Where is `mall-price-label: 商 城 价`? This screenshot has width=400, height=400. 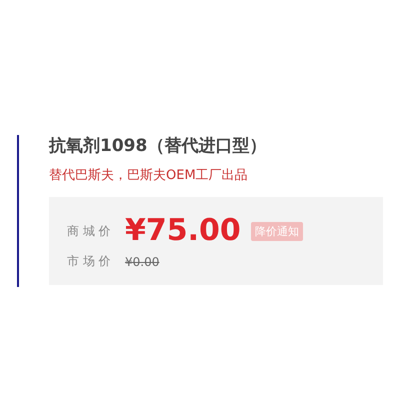
mall-price-label: 商 城 价 is located at coordinates (89, 231).